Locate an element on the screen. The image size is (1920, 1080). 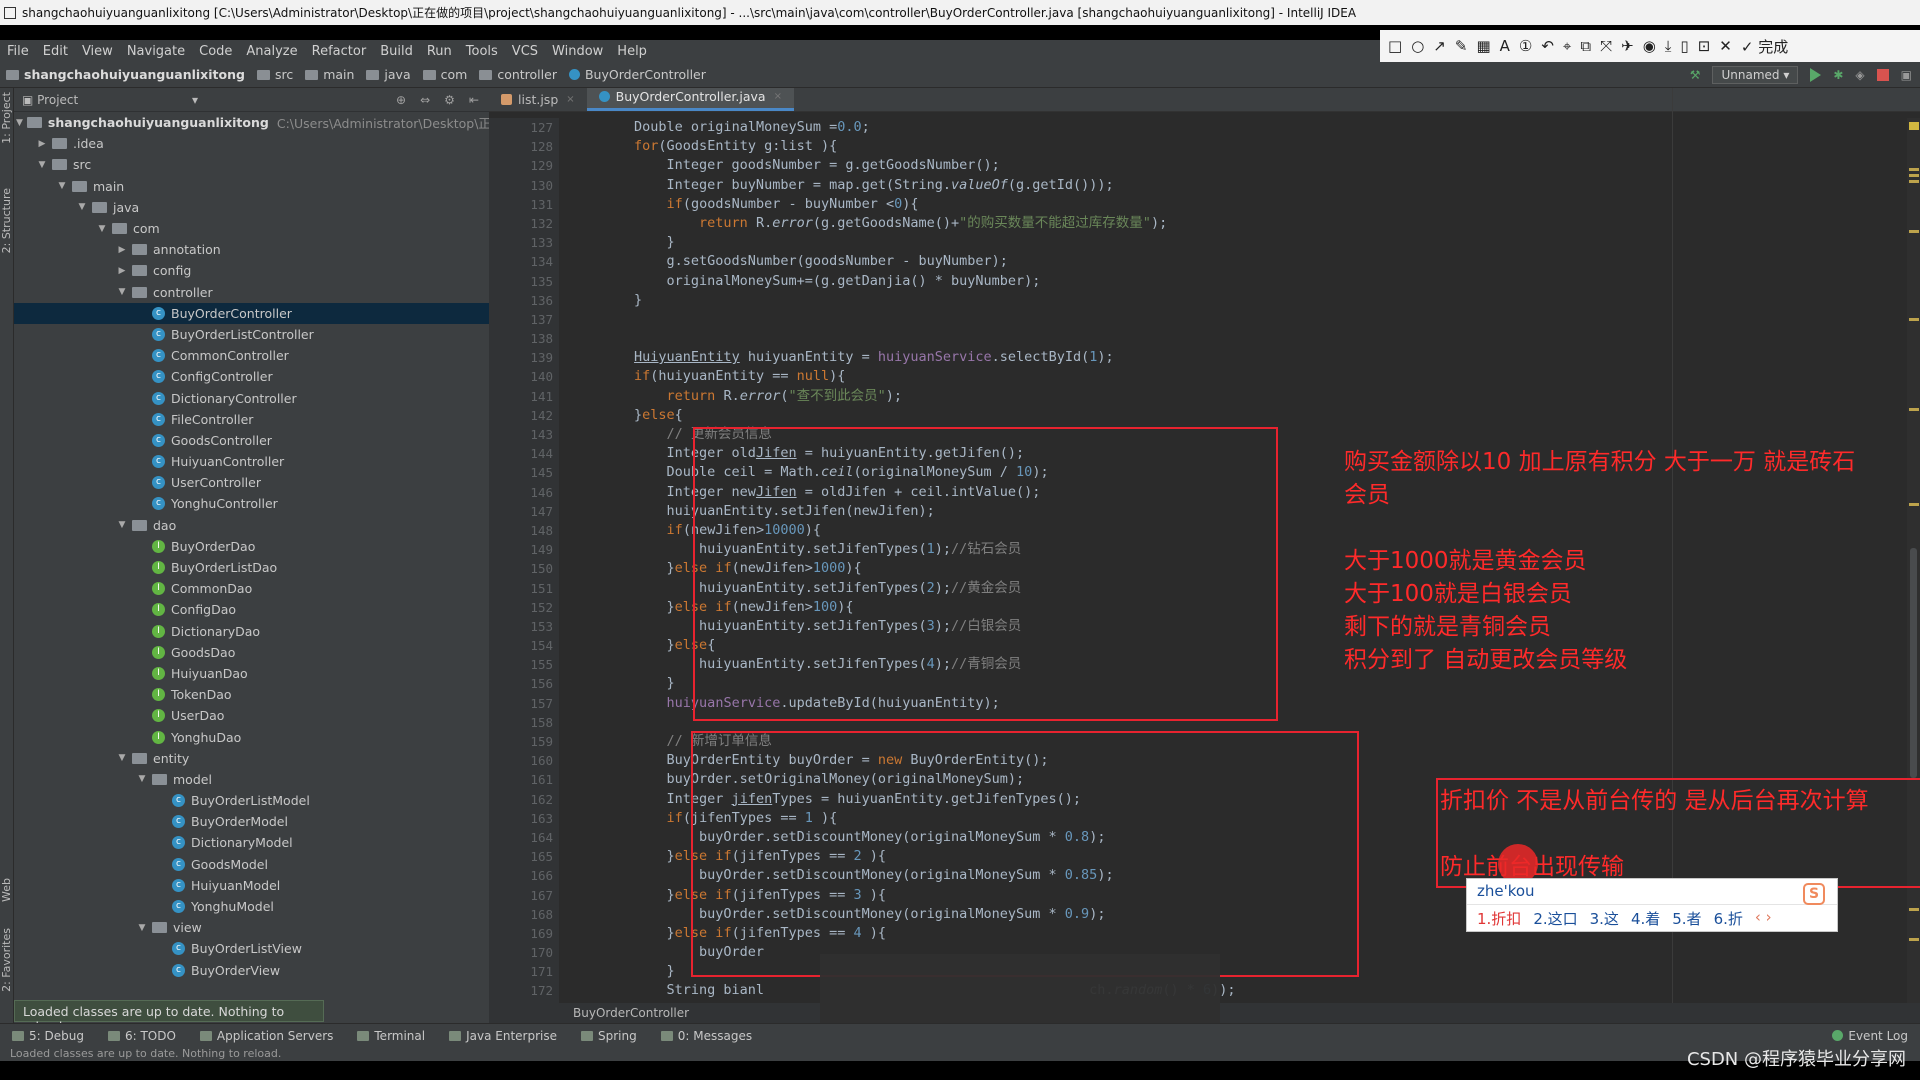
tree-file-item: c HuiyuanModel is located at coordinates (251, 885).